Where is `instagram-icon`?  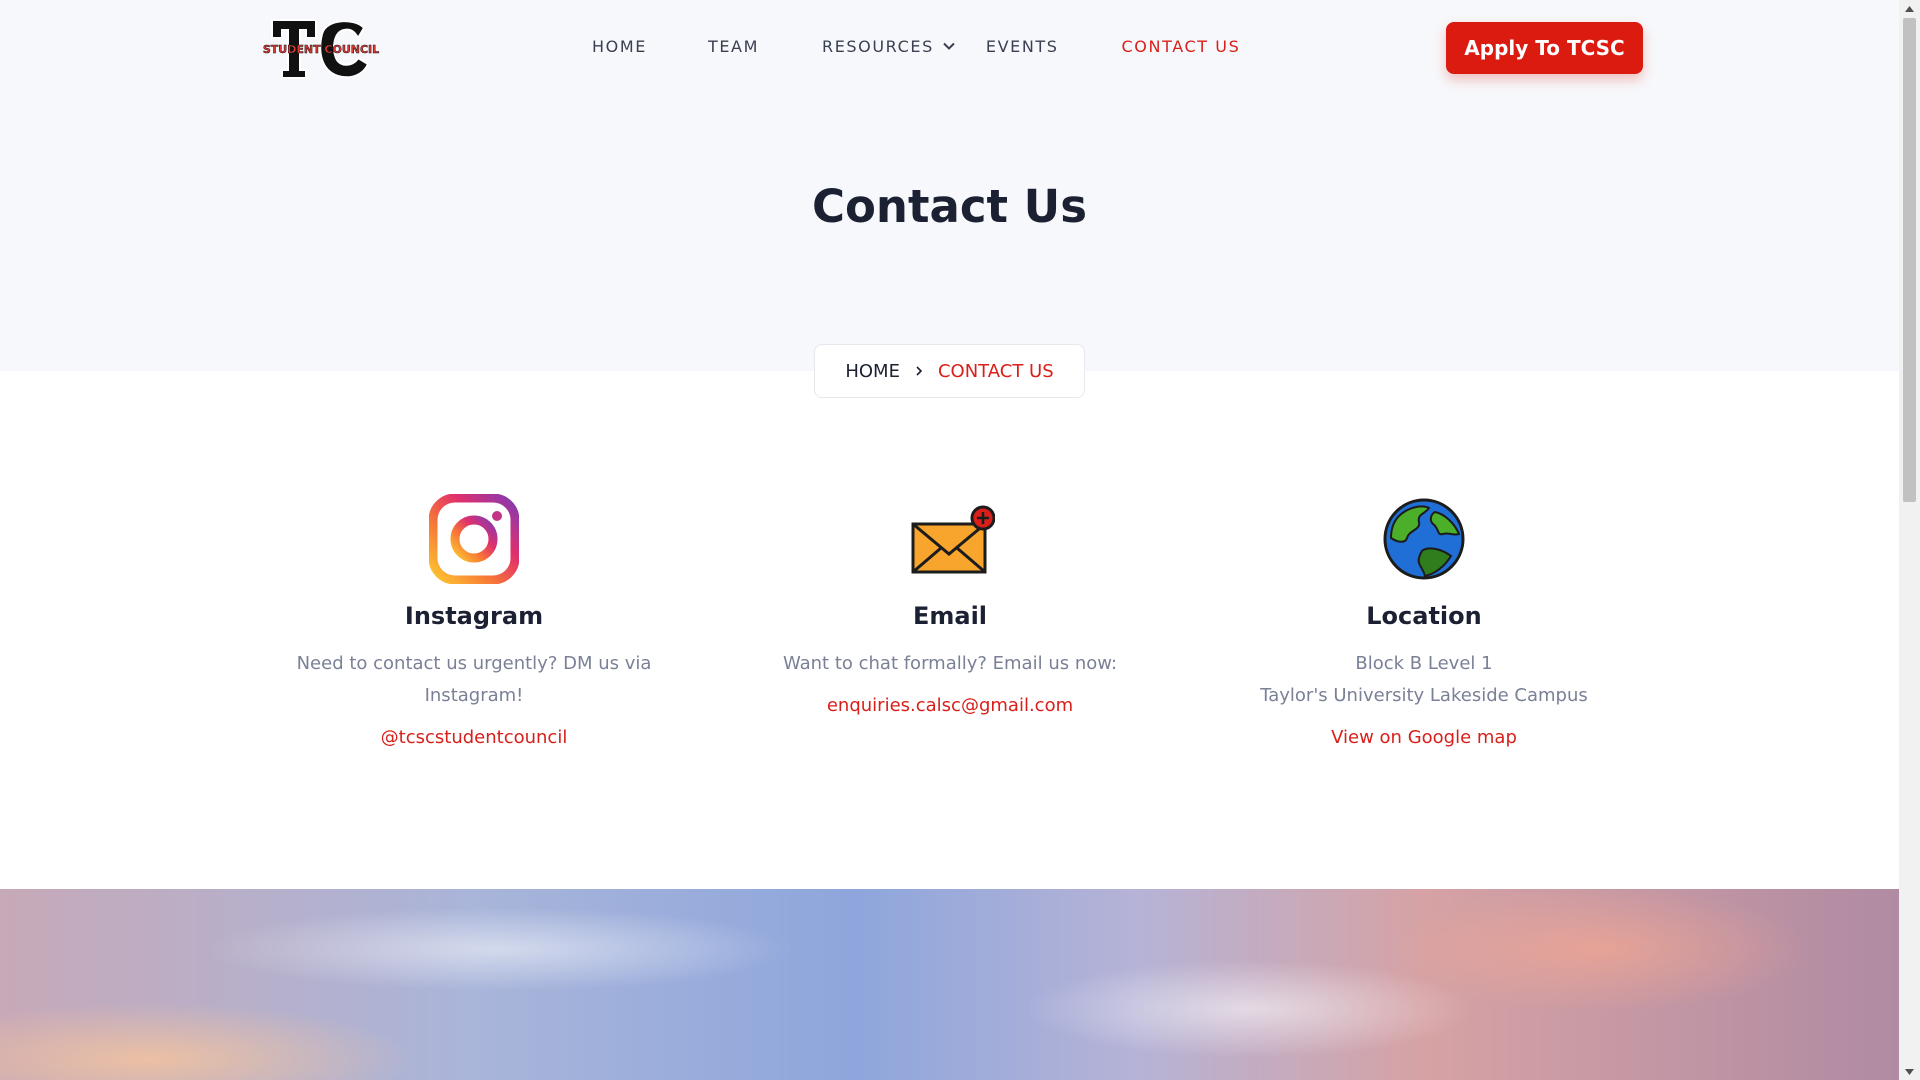
instagram-icon is located at coordinates (474, 539).